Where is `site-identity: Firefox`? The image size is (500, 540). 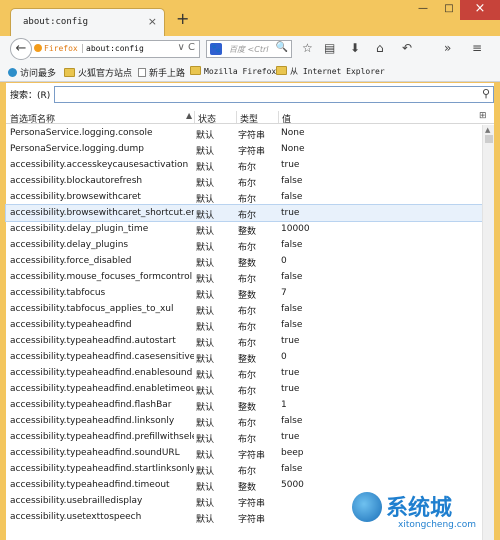
site-identity: Firefox is located at coordinates (56, 48).